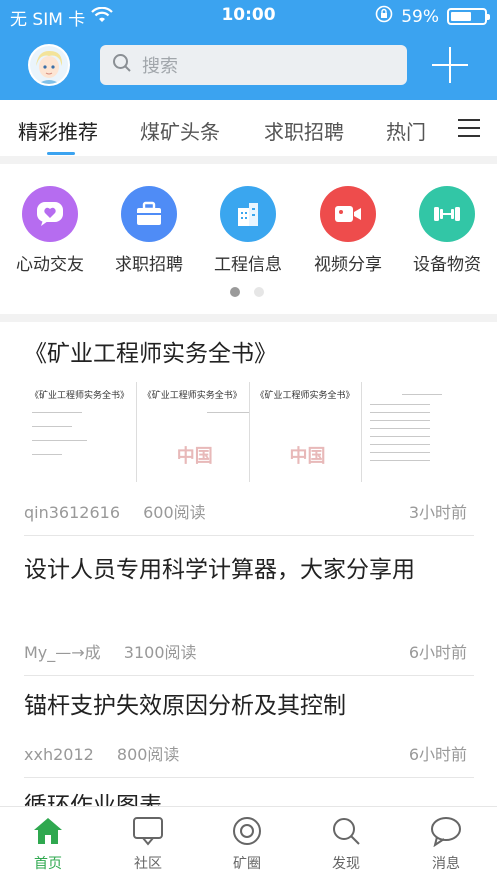  What do you see at coordinates (48, 831) in the screenshot?
I see `home-icon` at bounding box center [48, 831].